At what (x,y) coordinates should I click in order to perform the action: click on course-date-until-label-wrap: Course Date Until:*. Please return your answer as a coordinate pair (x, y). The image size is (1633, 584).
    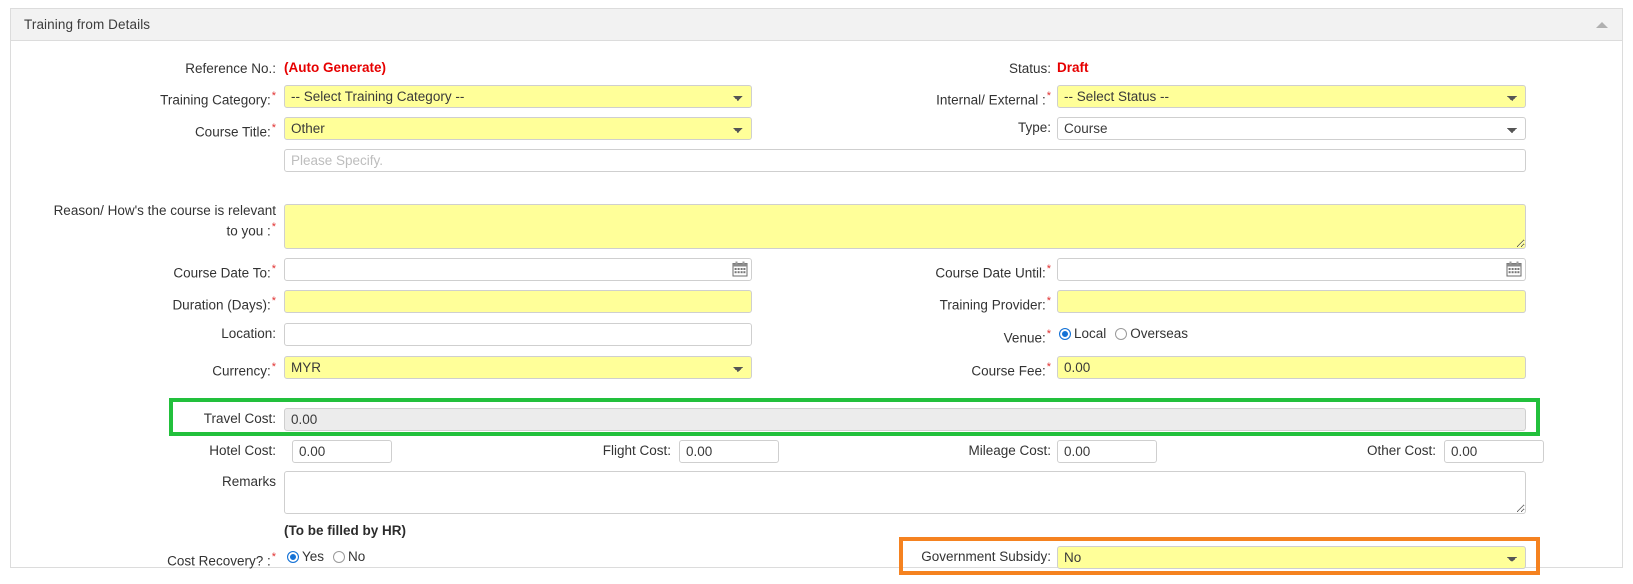
    Looking at the image, I should click on (926, 269).